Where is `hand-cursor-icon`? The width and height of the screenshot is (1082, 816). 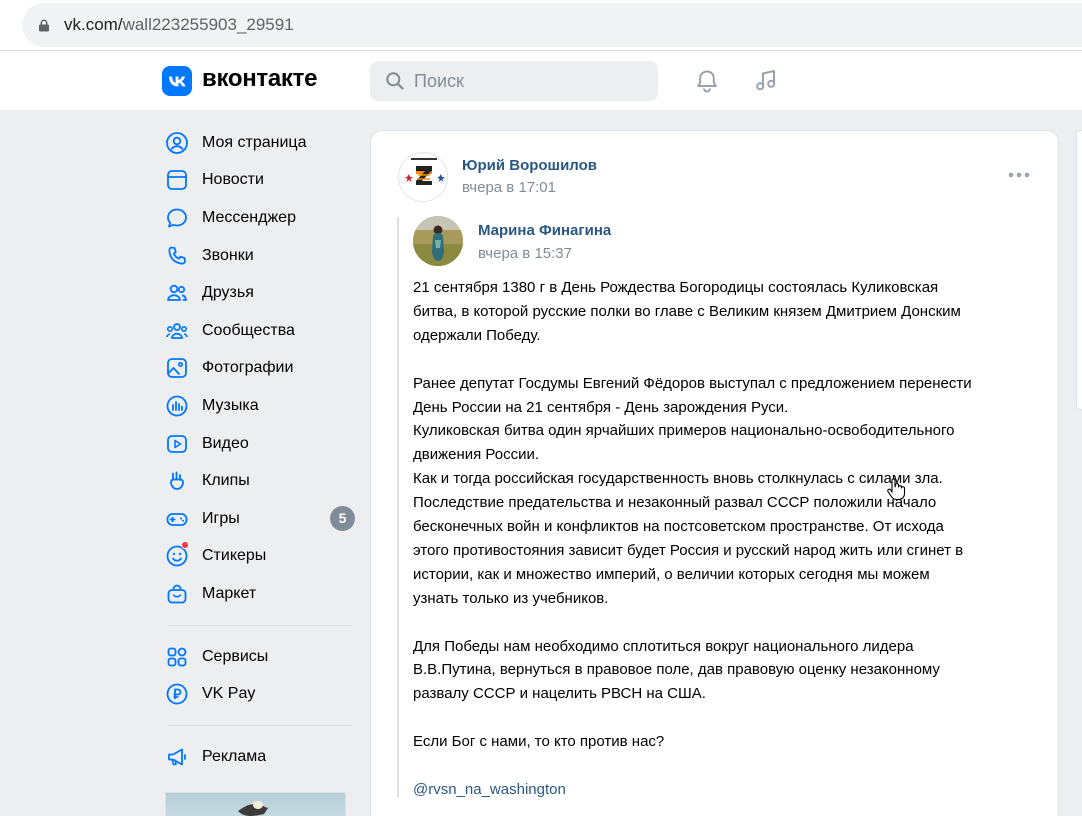 hand-cursor-icon is located at coordinates (896, 489).